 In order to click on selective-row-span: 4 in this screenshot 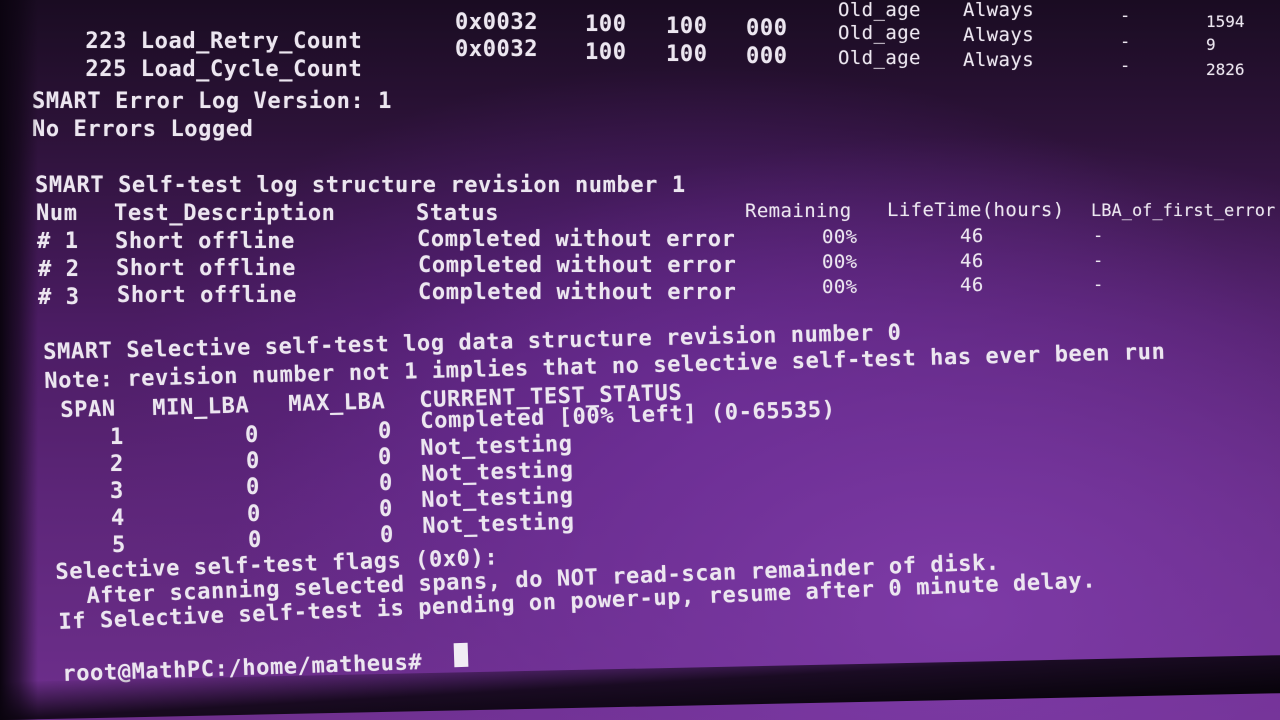, I will do `click(118, 518)`.